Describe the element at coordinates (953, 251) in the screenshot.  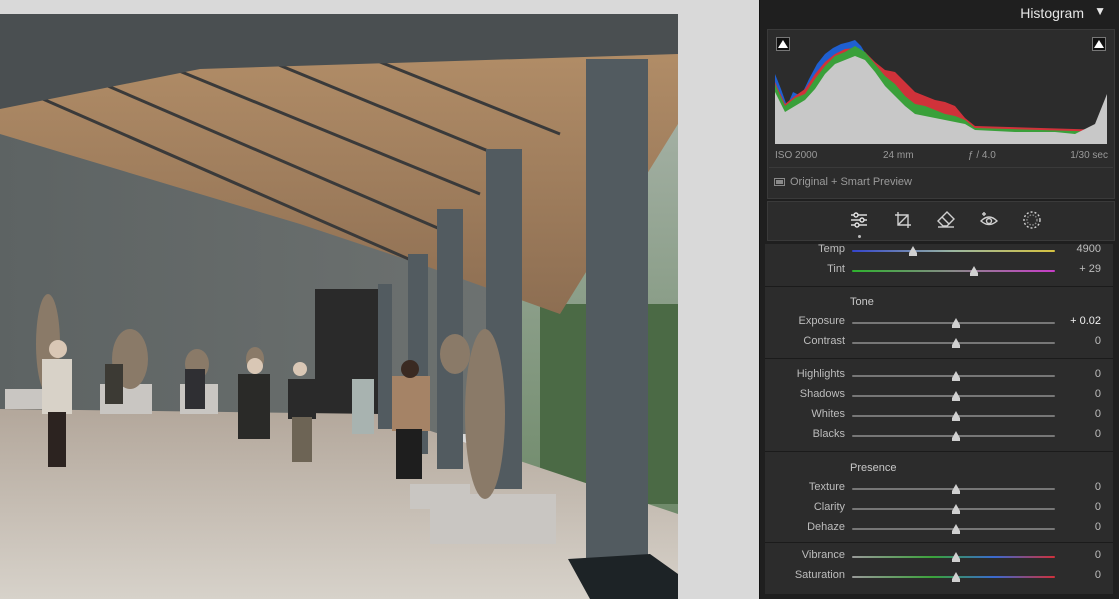
I see `slider-track-temp` at that location.